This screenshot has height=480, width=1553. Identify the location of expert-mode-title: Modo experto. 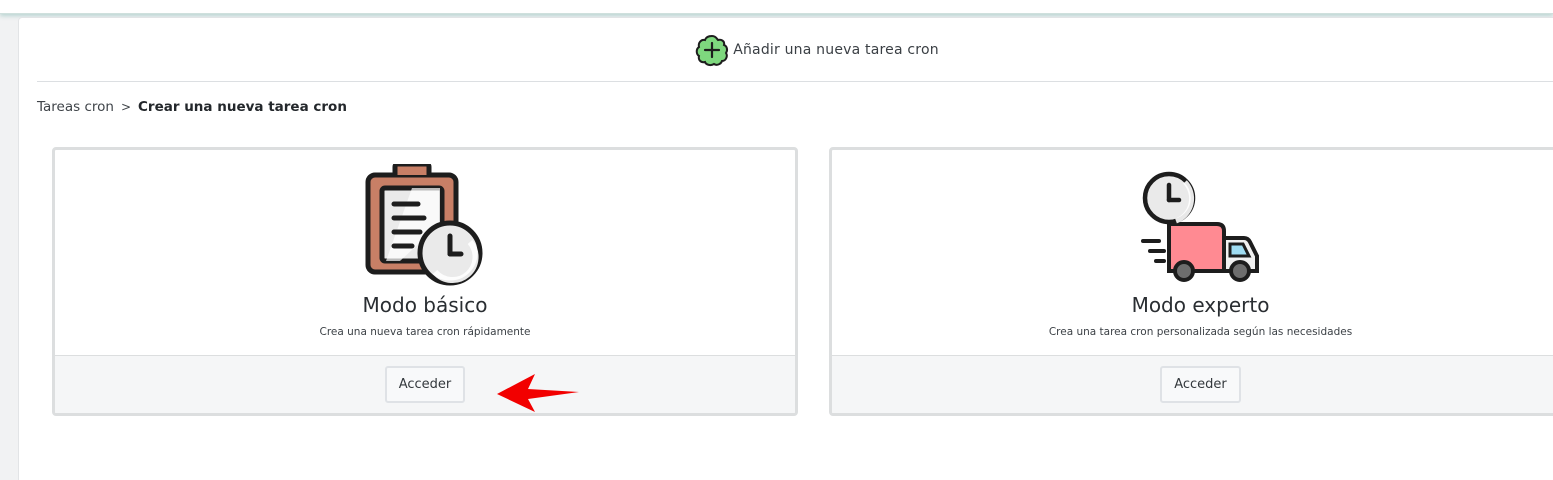
(1200, 305).